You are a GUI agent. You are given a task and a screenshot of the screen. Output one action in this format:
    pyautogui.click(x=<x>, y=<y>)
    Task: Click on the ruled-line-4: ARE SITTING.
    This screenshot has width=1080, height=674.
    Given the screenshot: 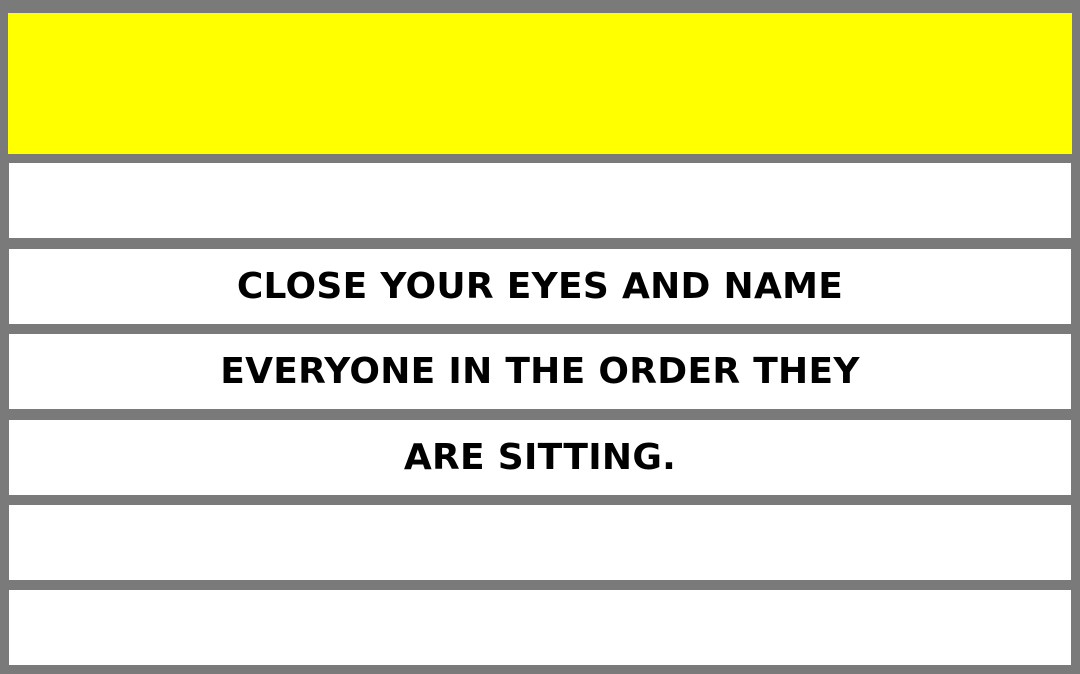 What is the action you would take?
    pyautogui.click(x=540, y=457)
    